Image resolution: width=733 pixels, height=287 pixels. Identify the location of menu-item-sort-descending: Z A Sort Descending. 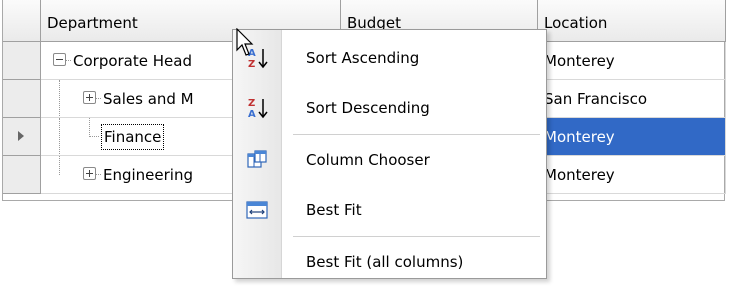
(389, 108).